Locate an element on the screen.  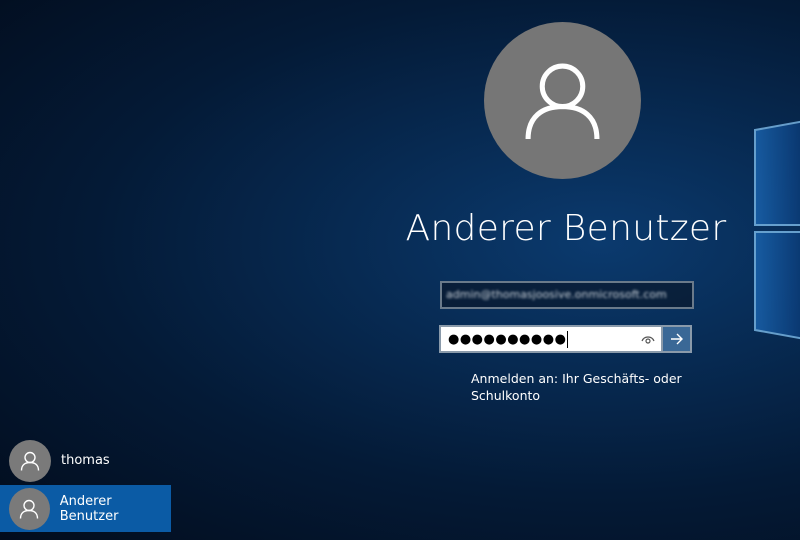
account-name: thomas is located at coordinates (85, 460).